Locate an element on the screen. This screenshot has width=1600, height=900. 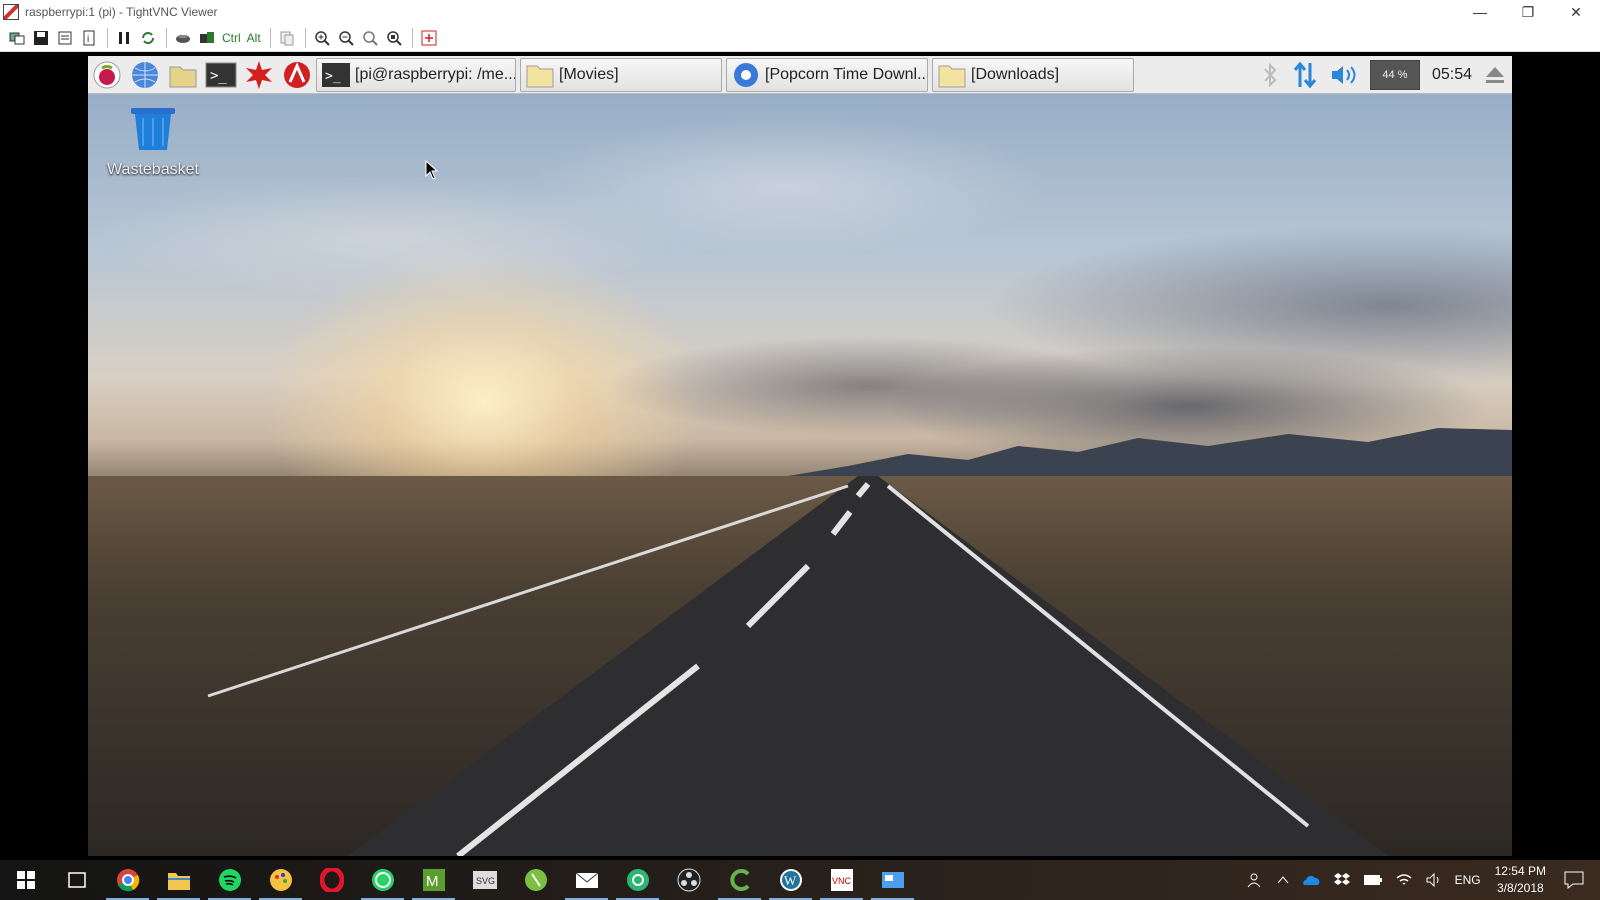
evernote-icon is located at coordinates (535, 880).